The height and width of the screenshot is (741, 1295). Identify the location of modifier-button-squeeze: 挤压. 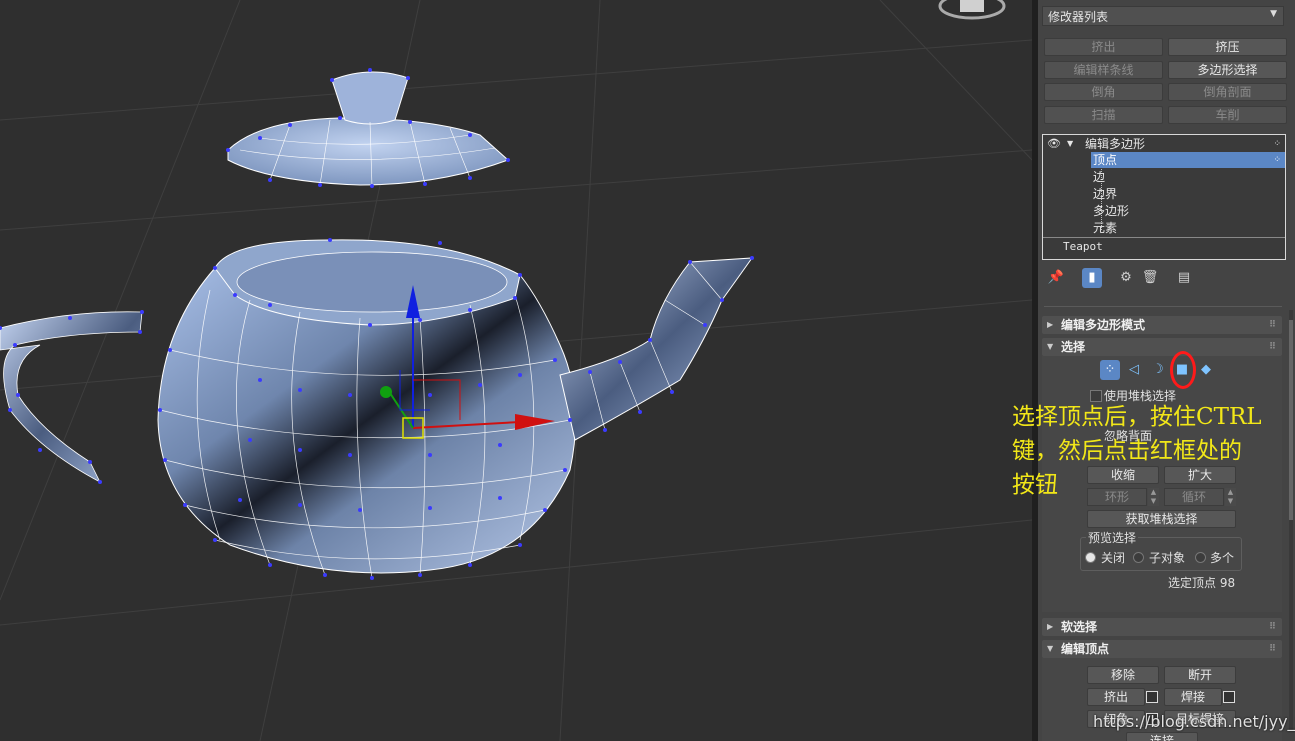
(1227, 47).